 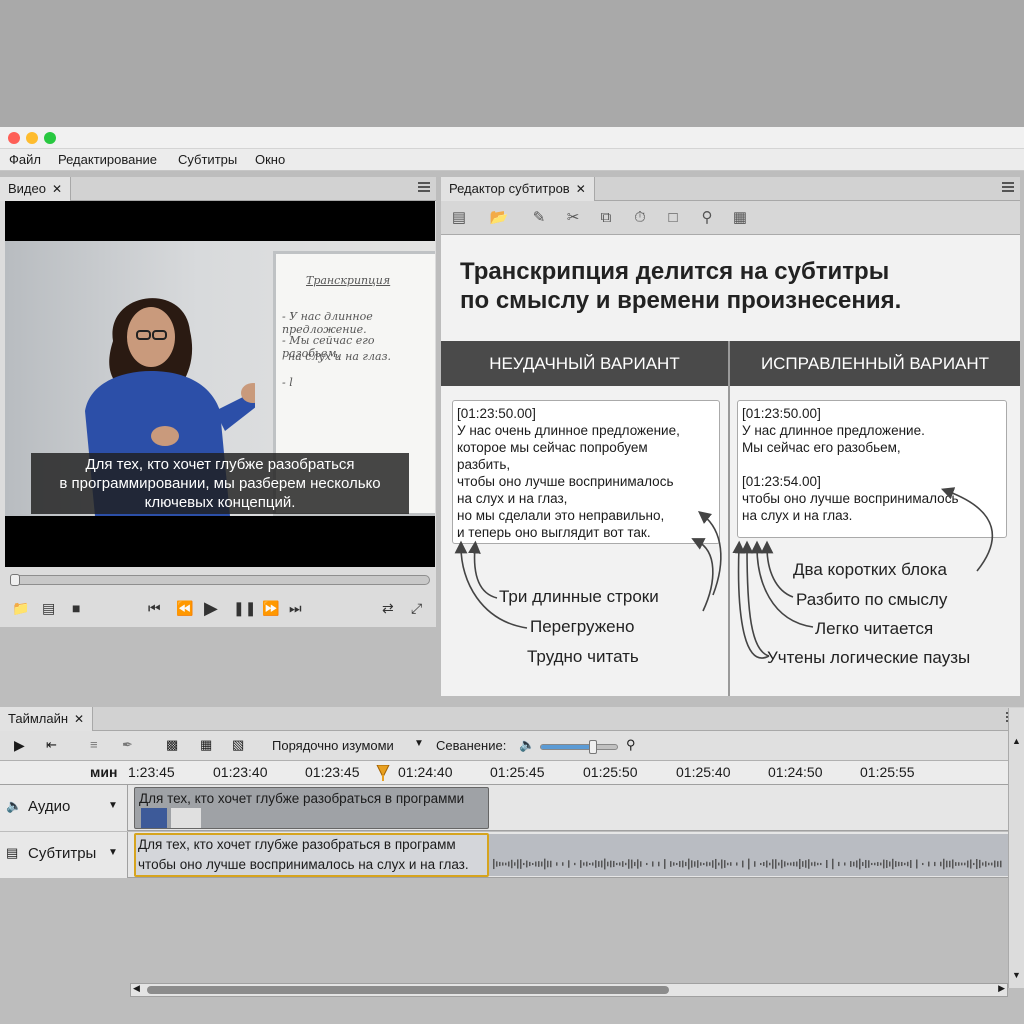 I want to click on settings-icon: ▦, so click(x=740, y=219).